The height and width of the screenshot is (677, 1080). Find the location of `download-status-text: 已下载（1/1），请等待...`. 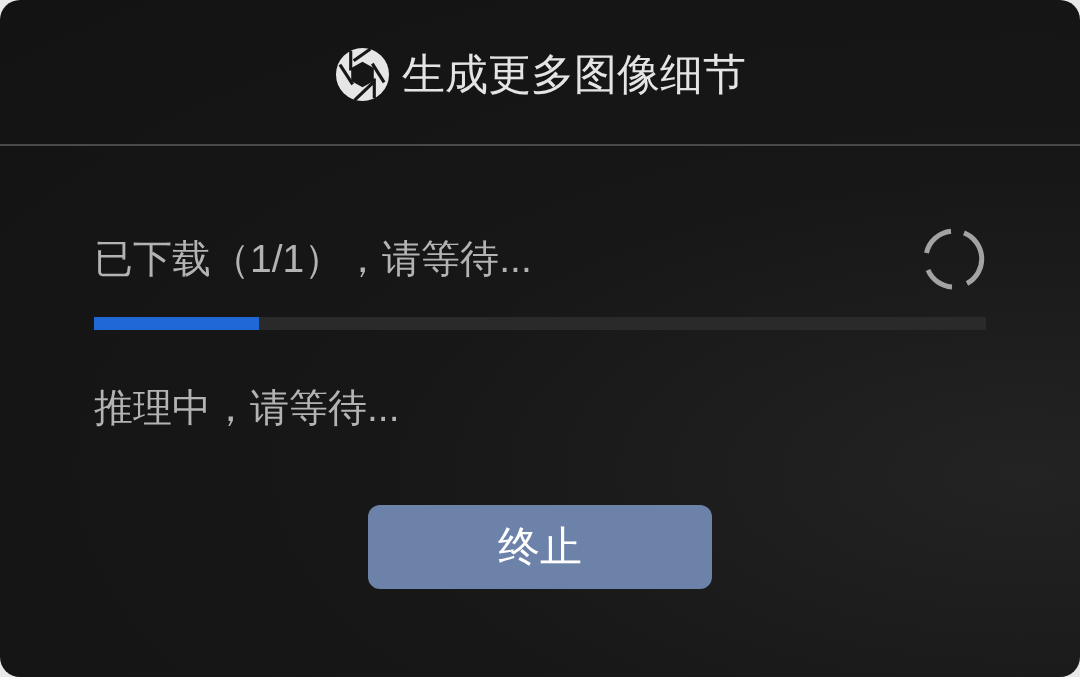

download-status-text: 已下载（1/1），请等待... is located at coordinates (313, 259).